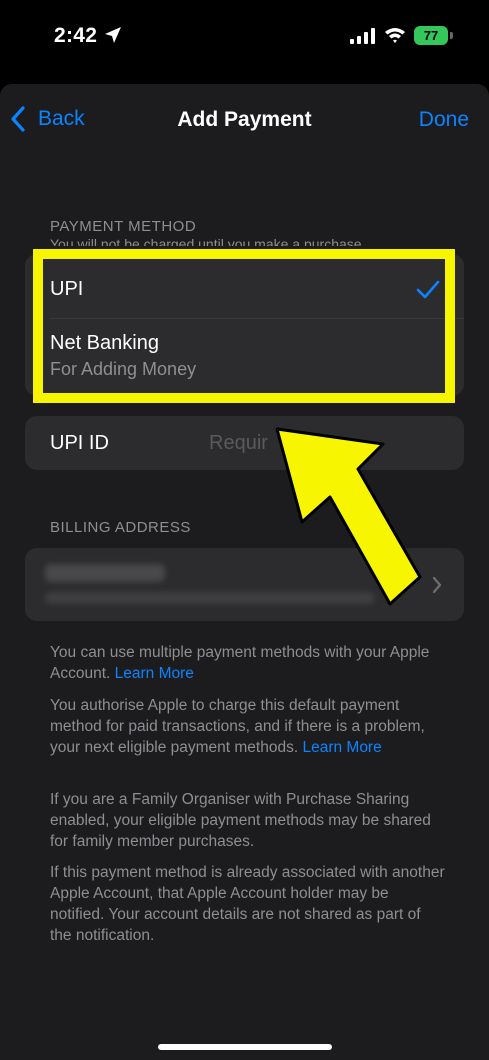 The height and width of the screenshot is (1060, 489). What do you see at coordinates (154, 673) in the screenshot?
I see `learn-more-link-1: Learn More` at bounding box center [154, 673].